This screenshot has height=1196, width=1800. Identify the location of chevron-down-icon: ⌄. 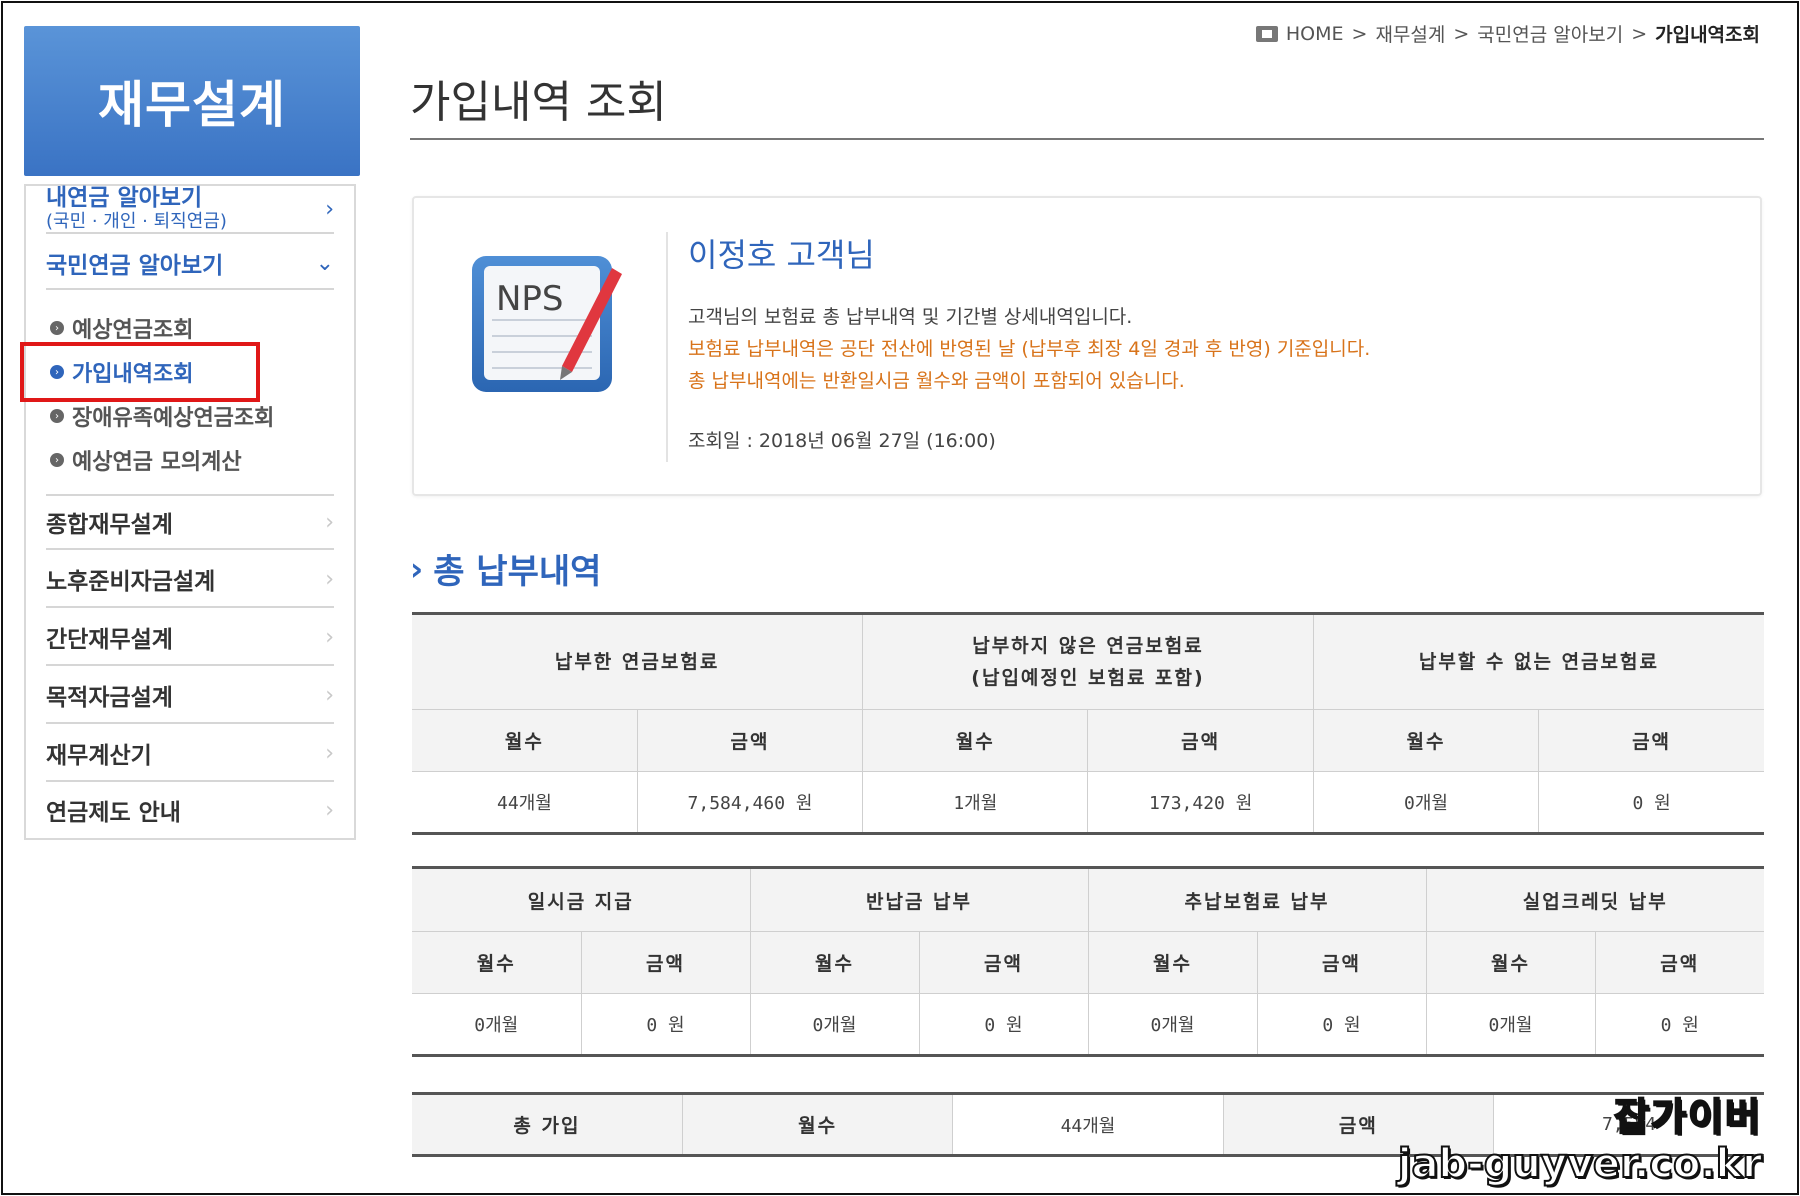
(324, 263).